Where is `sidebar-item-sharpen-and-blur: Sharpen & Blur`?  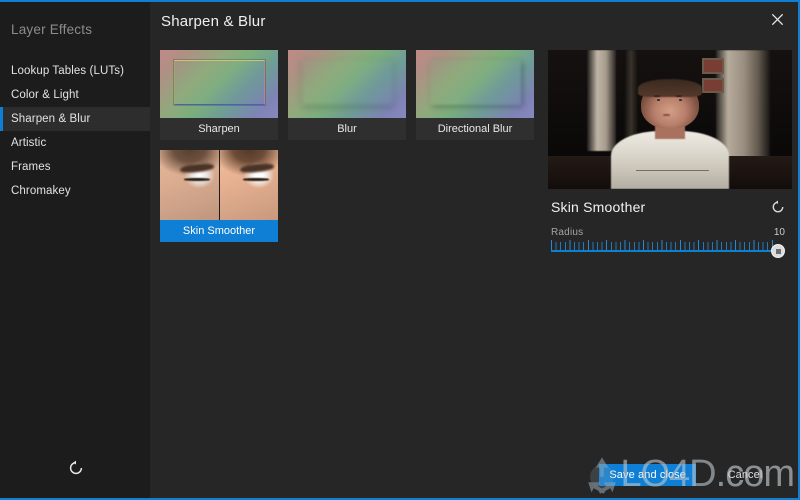
sidebar-item-sharpen-and-blur: Sharpen & Blur is located at coordinates (75, 119).